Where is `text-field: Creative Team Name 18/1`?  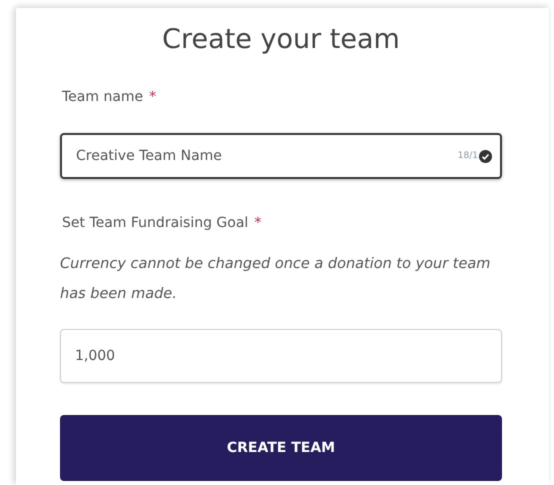 text-field: Creative Team Name 18/1 is located at coordinates (281, 156).